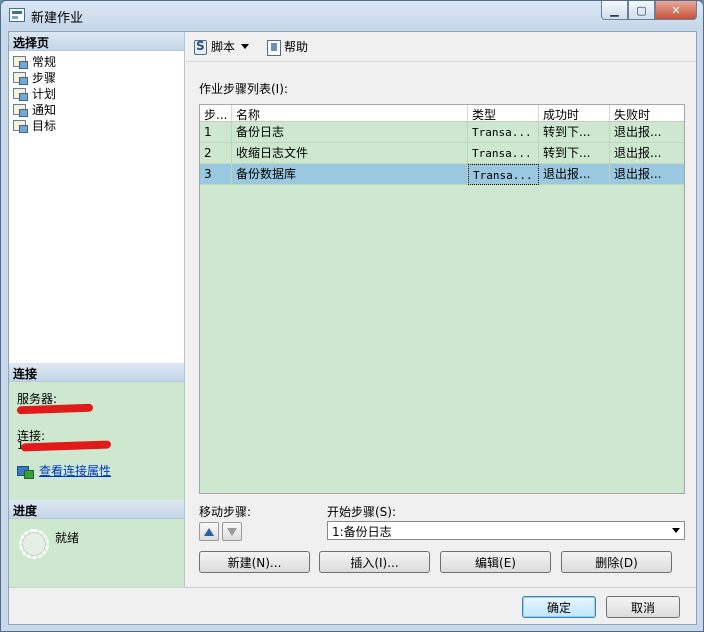  Describe the element at coordinates (574, 113) in the screenshot. I see `column-header-on-success: 成功时` at that location.